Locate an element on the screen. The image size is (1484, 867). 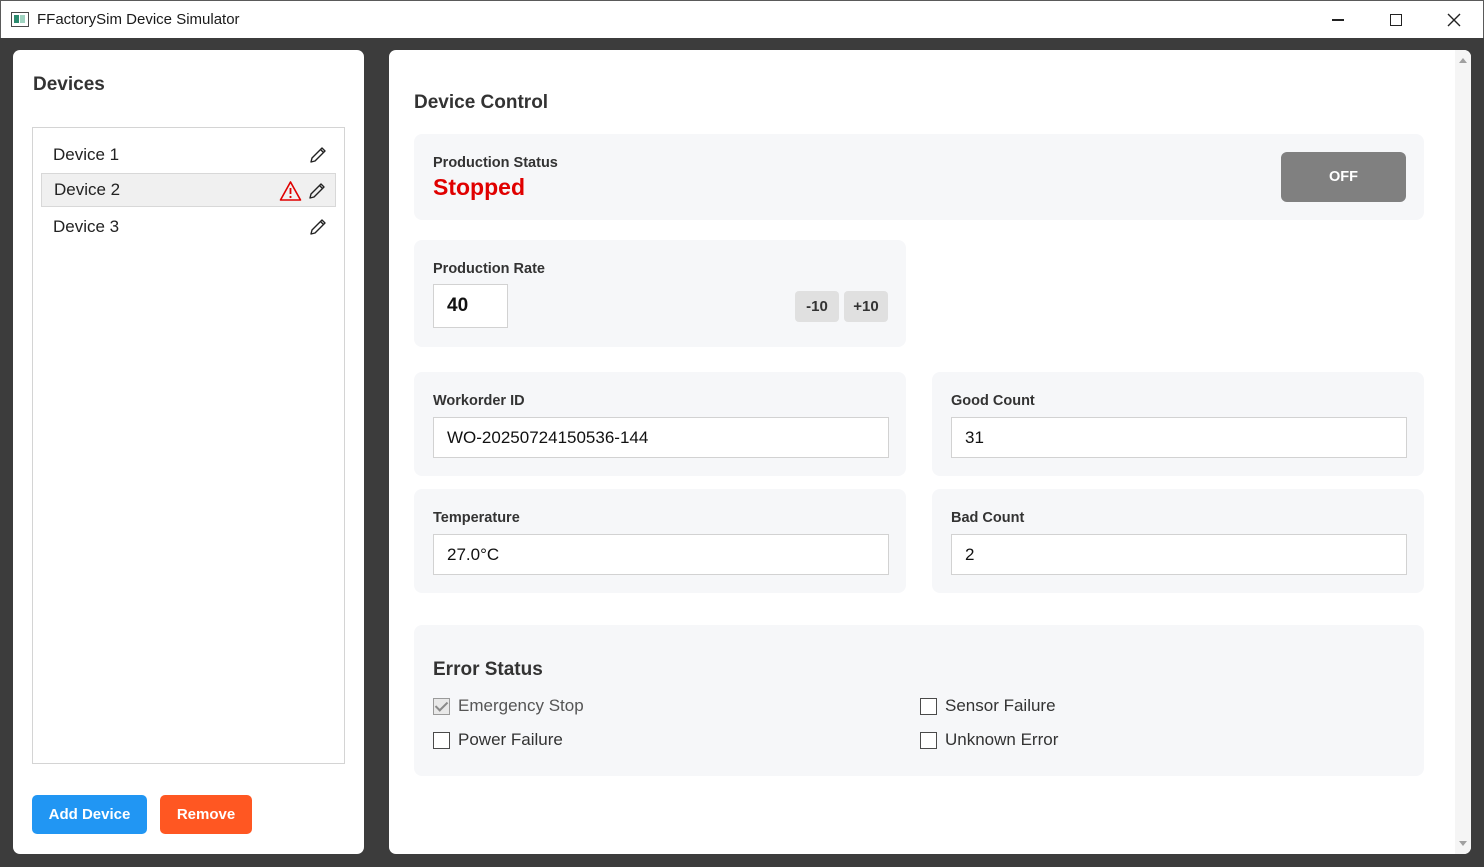
window-title: FFactorySim Device Simulator is located at coordinates (138, 19).